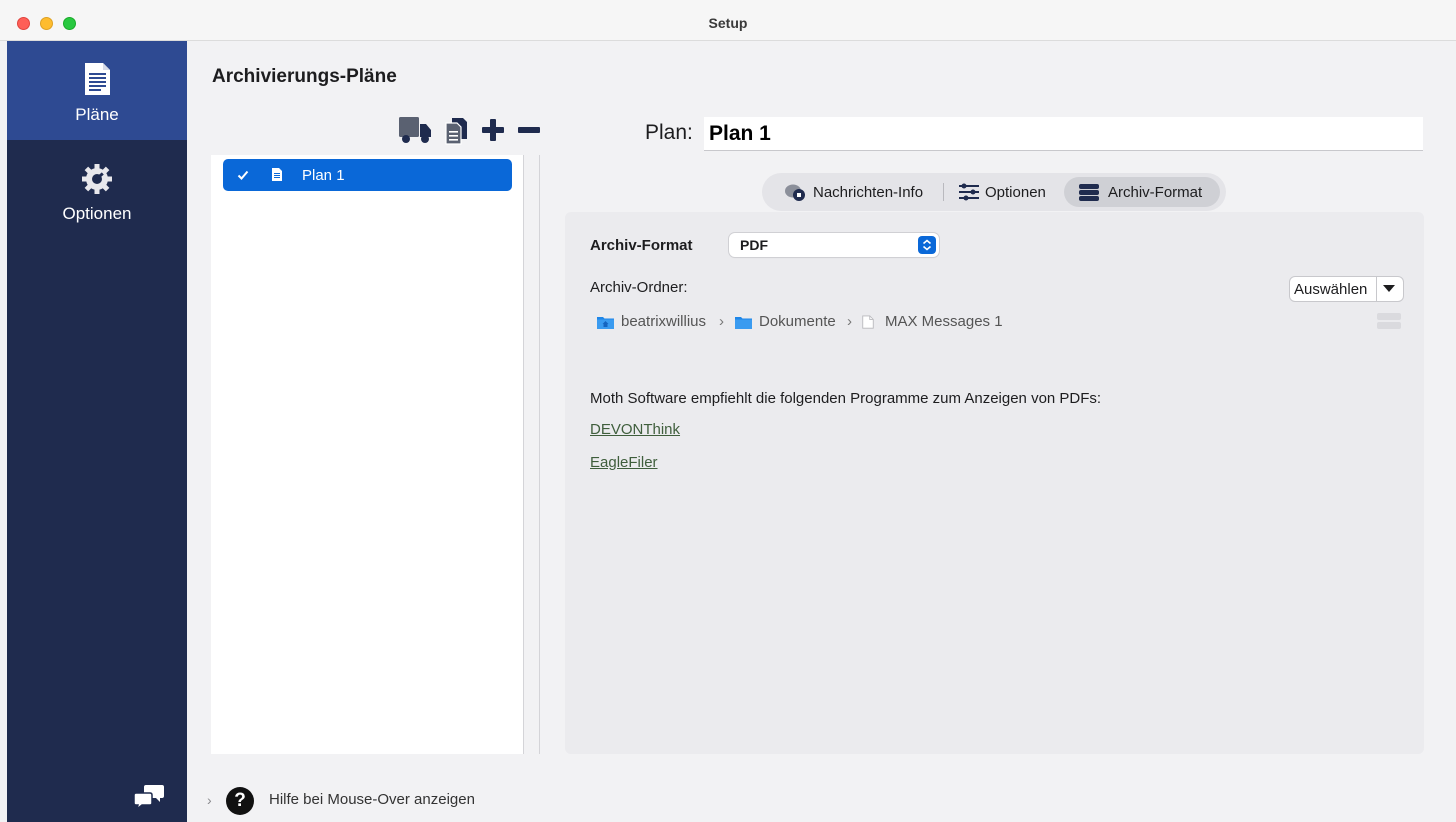  I want to click on tab-divider, so click(943, 192).